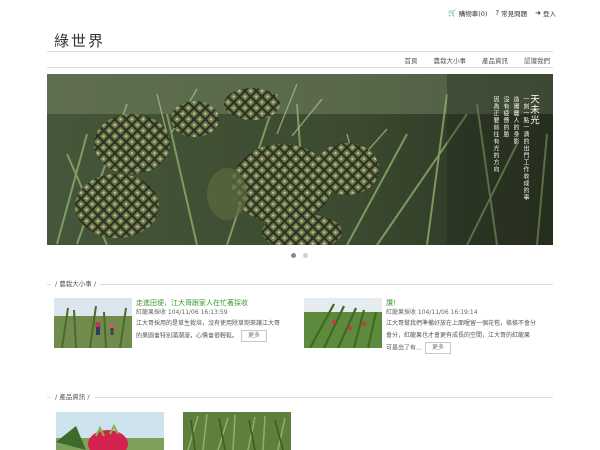 The height and width of the screenshot is (450, 600). I want to click on hero-poem-line: 因為正要前往有光的方向, so click(495, 134).